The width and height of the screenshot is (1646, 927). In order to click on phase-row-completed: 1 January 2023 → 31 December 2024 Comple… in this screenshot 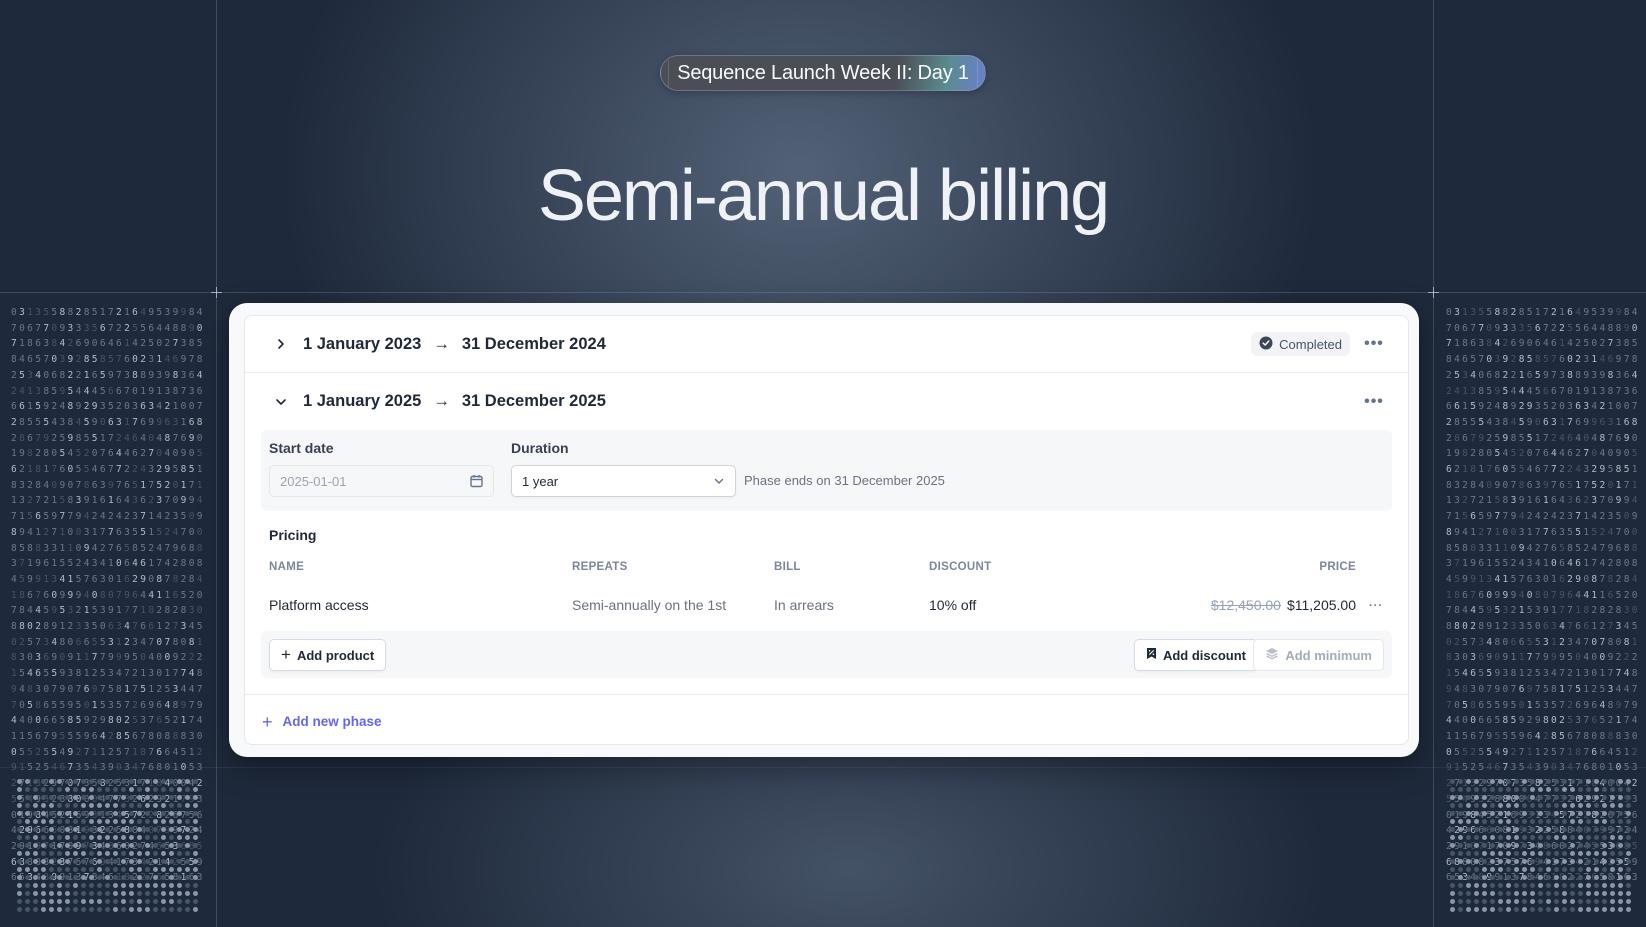, I will do `click(826, 344)`.